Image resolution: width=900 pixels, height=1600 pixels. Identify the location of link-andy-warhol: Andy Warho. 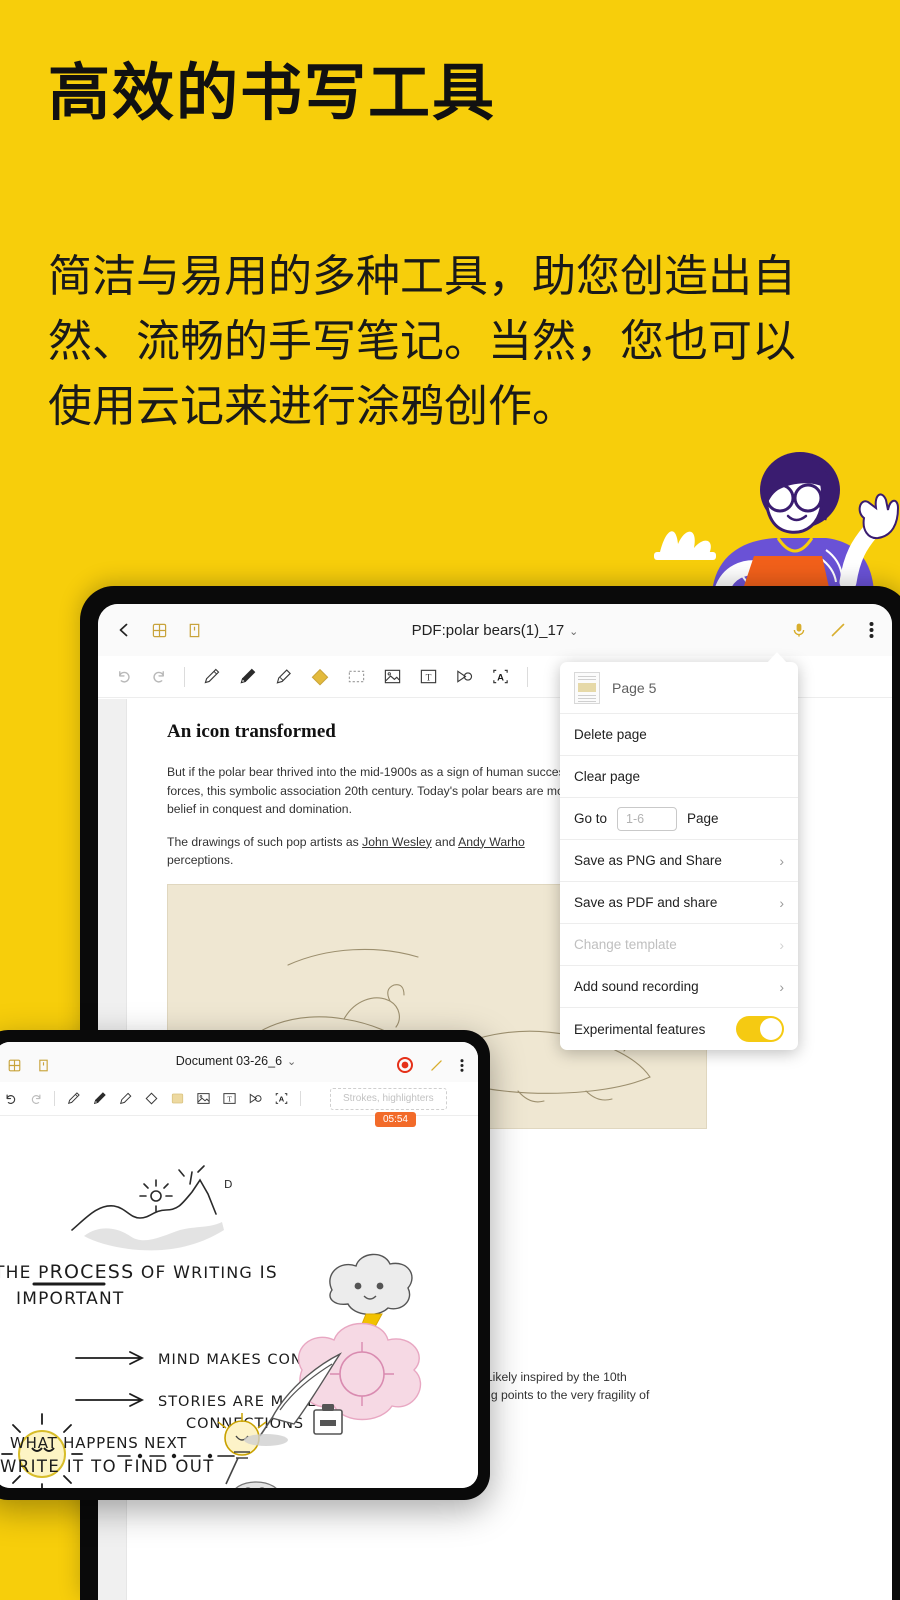
(491, 842).